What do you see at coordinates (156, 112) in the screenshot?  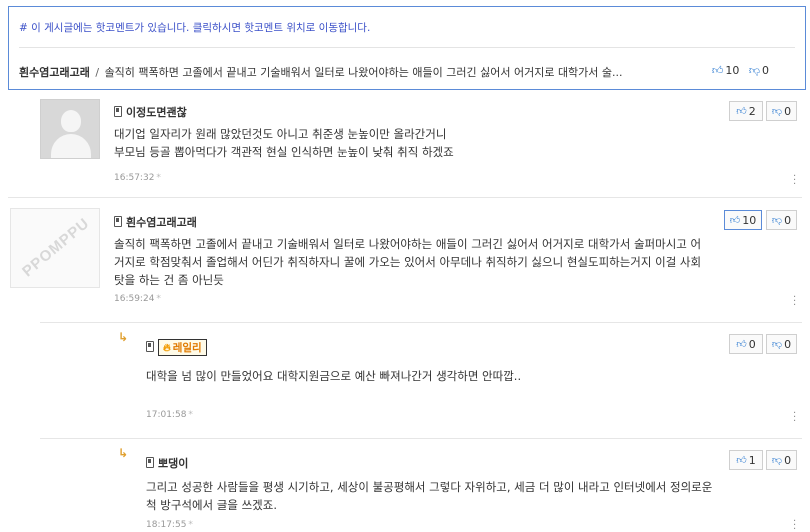 I see `nickname: 이정도면괜찮` at bounding box center [156, 112].